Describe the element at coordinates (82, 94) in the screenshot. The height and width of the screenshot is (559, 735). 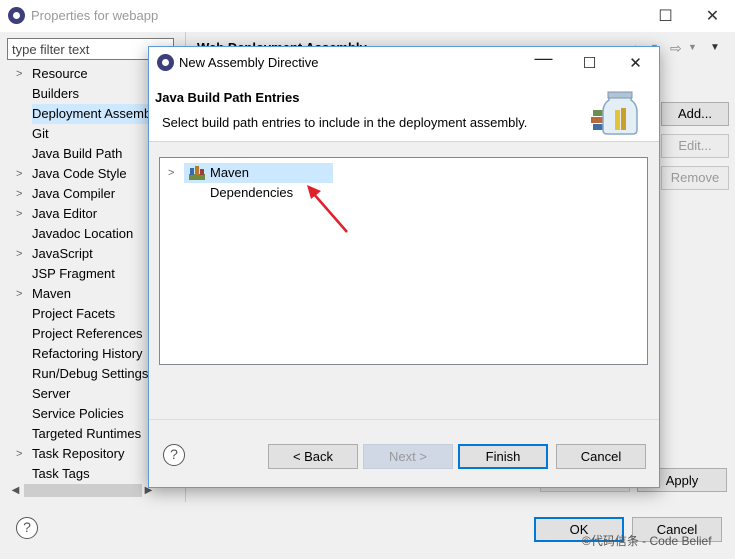
I see `tree-item: Builders` at that location.